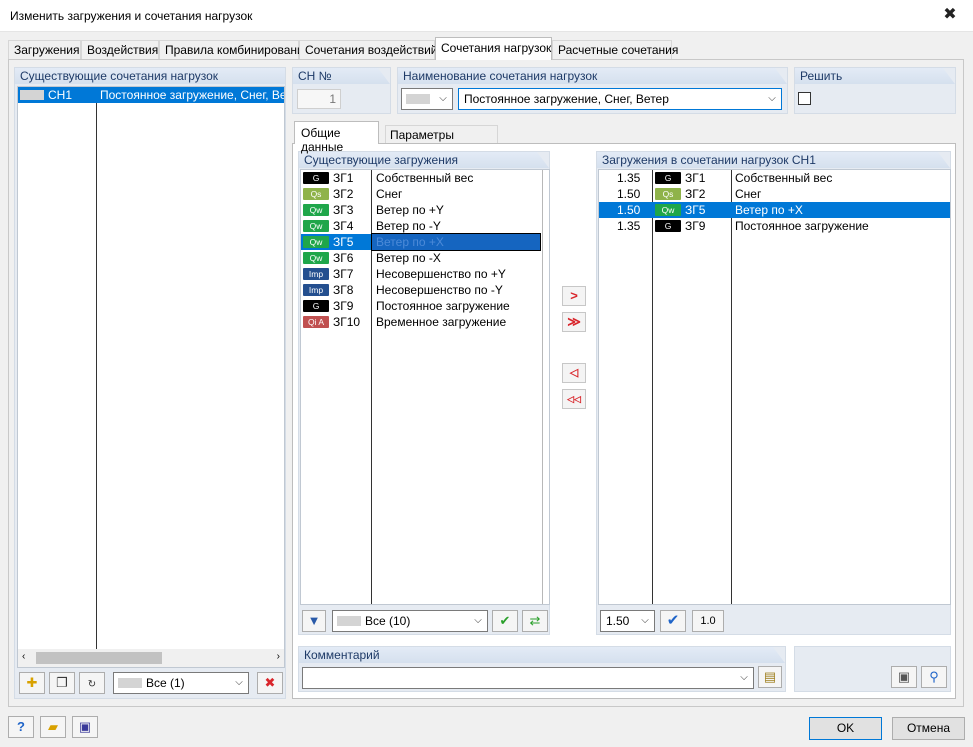  I want to click on cancel-button: Отмена, so click(928, 728).